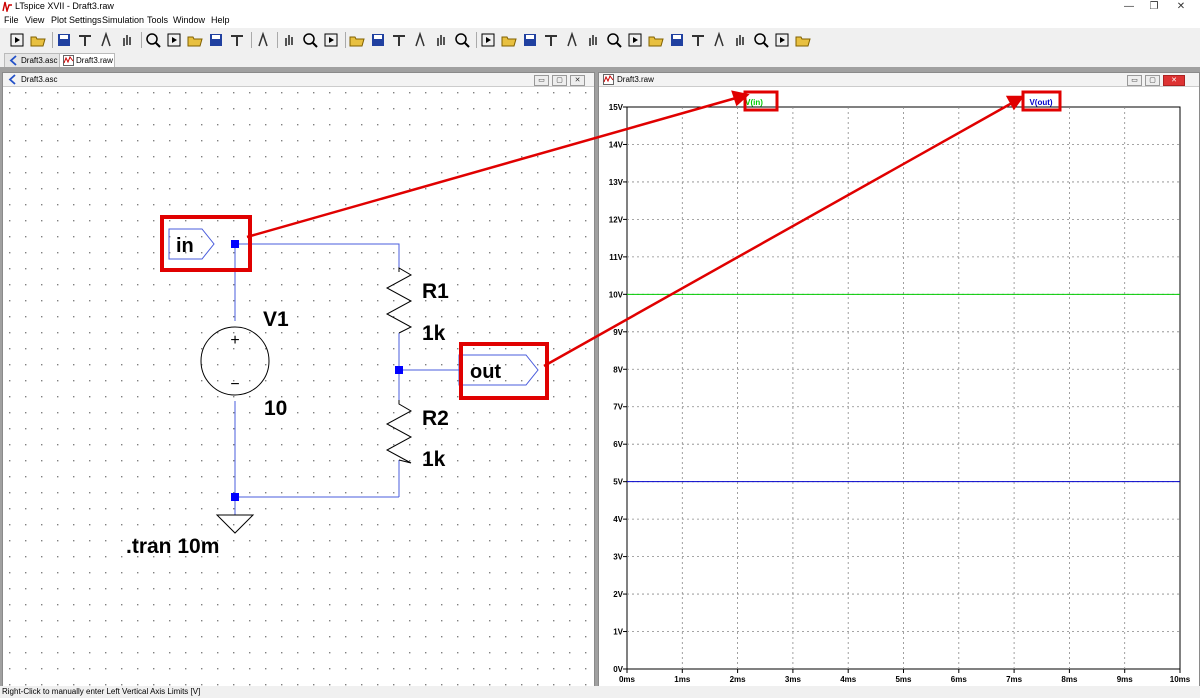 This screenshot has width=1200, height=698. I want to click on v1-name: V1, so click(276, 319).